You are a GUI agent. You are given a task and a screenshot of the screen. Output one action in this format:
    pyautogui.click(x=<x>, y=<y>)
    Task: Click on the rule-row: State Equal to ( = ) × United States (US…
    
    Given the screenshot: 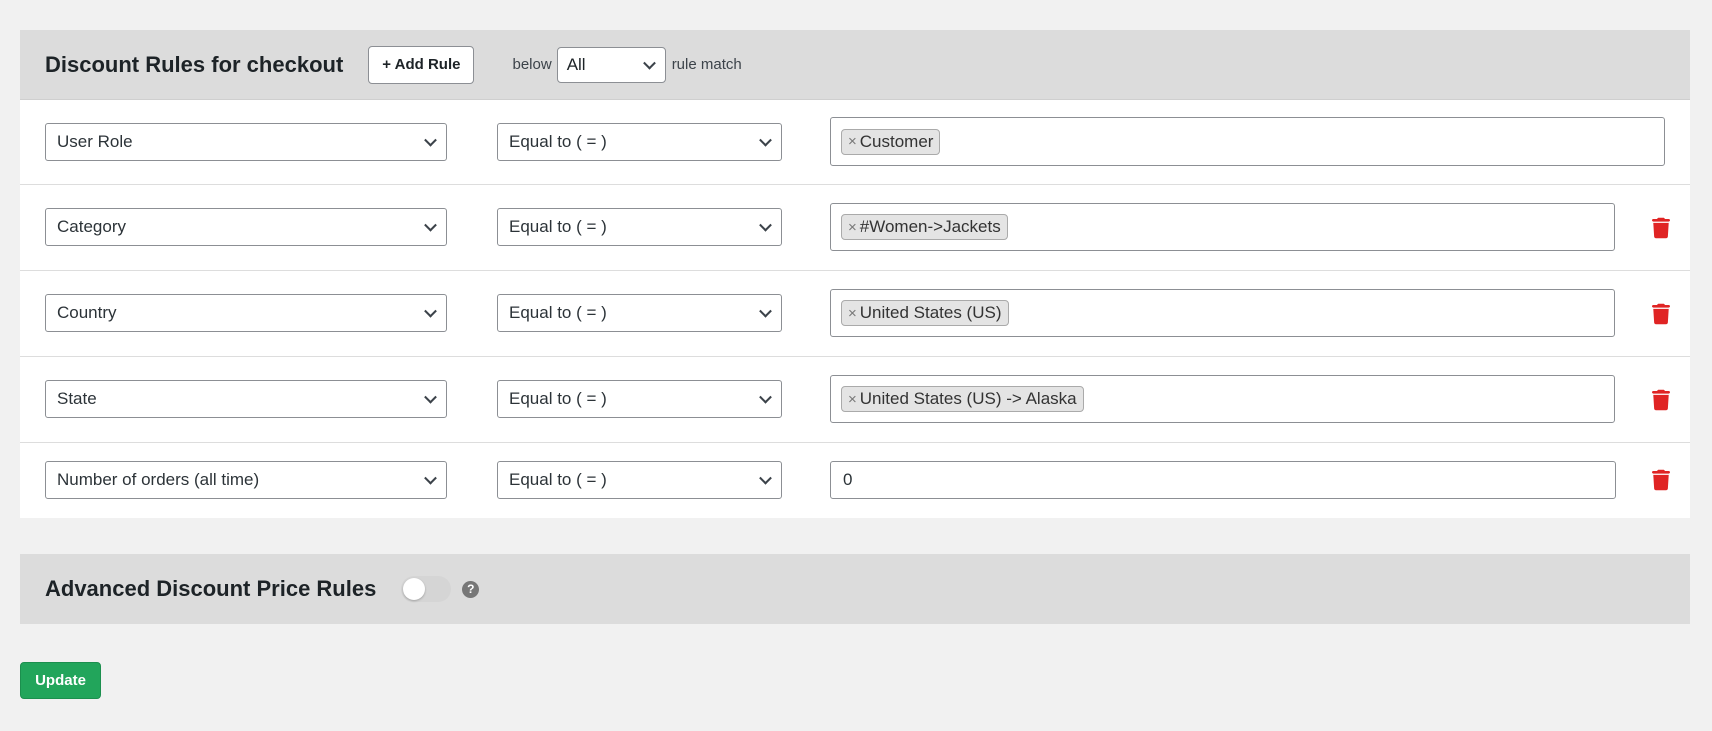 What is the action you would take?
    pyautogui.click(x=855, y=400)
    